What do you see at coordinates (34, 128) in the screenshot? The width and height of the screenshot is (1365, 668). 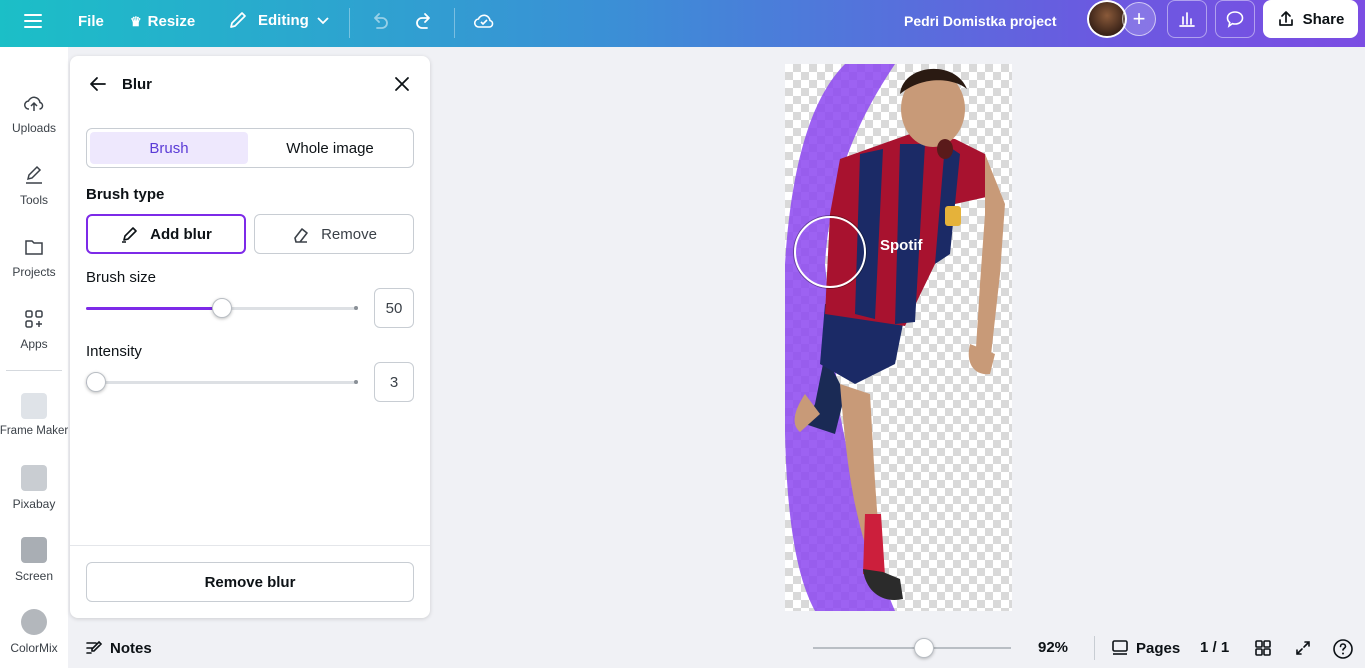 I see `rail-item-label: Uploads` at bounding box center [34, 128].